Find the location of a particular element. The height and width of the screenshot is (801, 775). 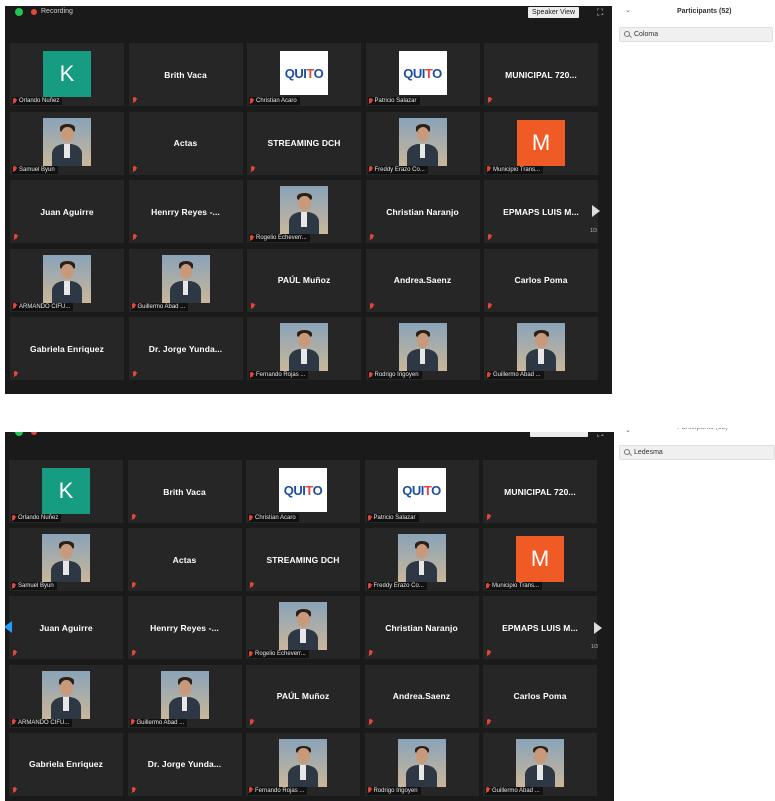

avatar: M is located at coordinates (540, 559).